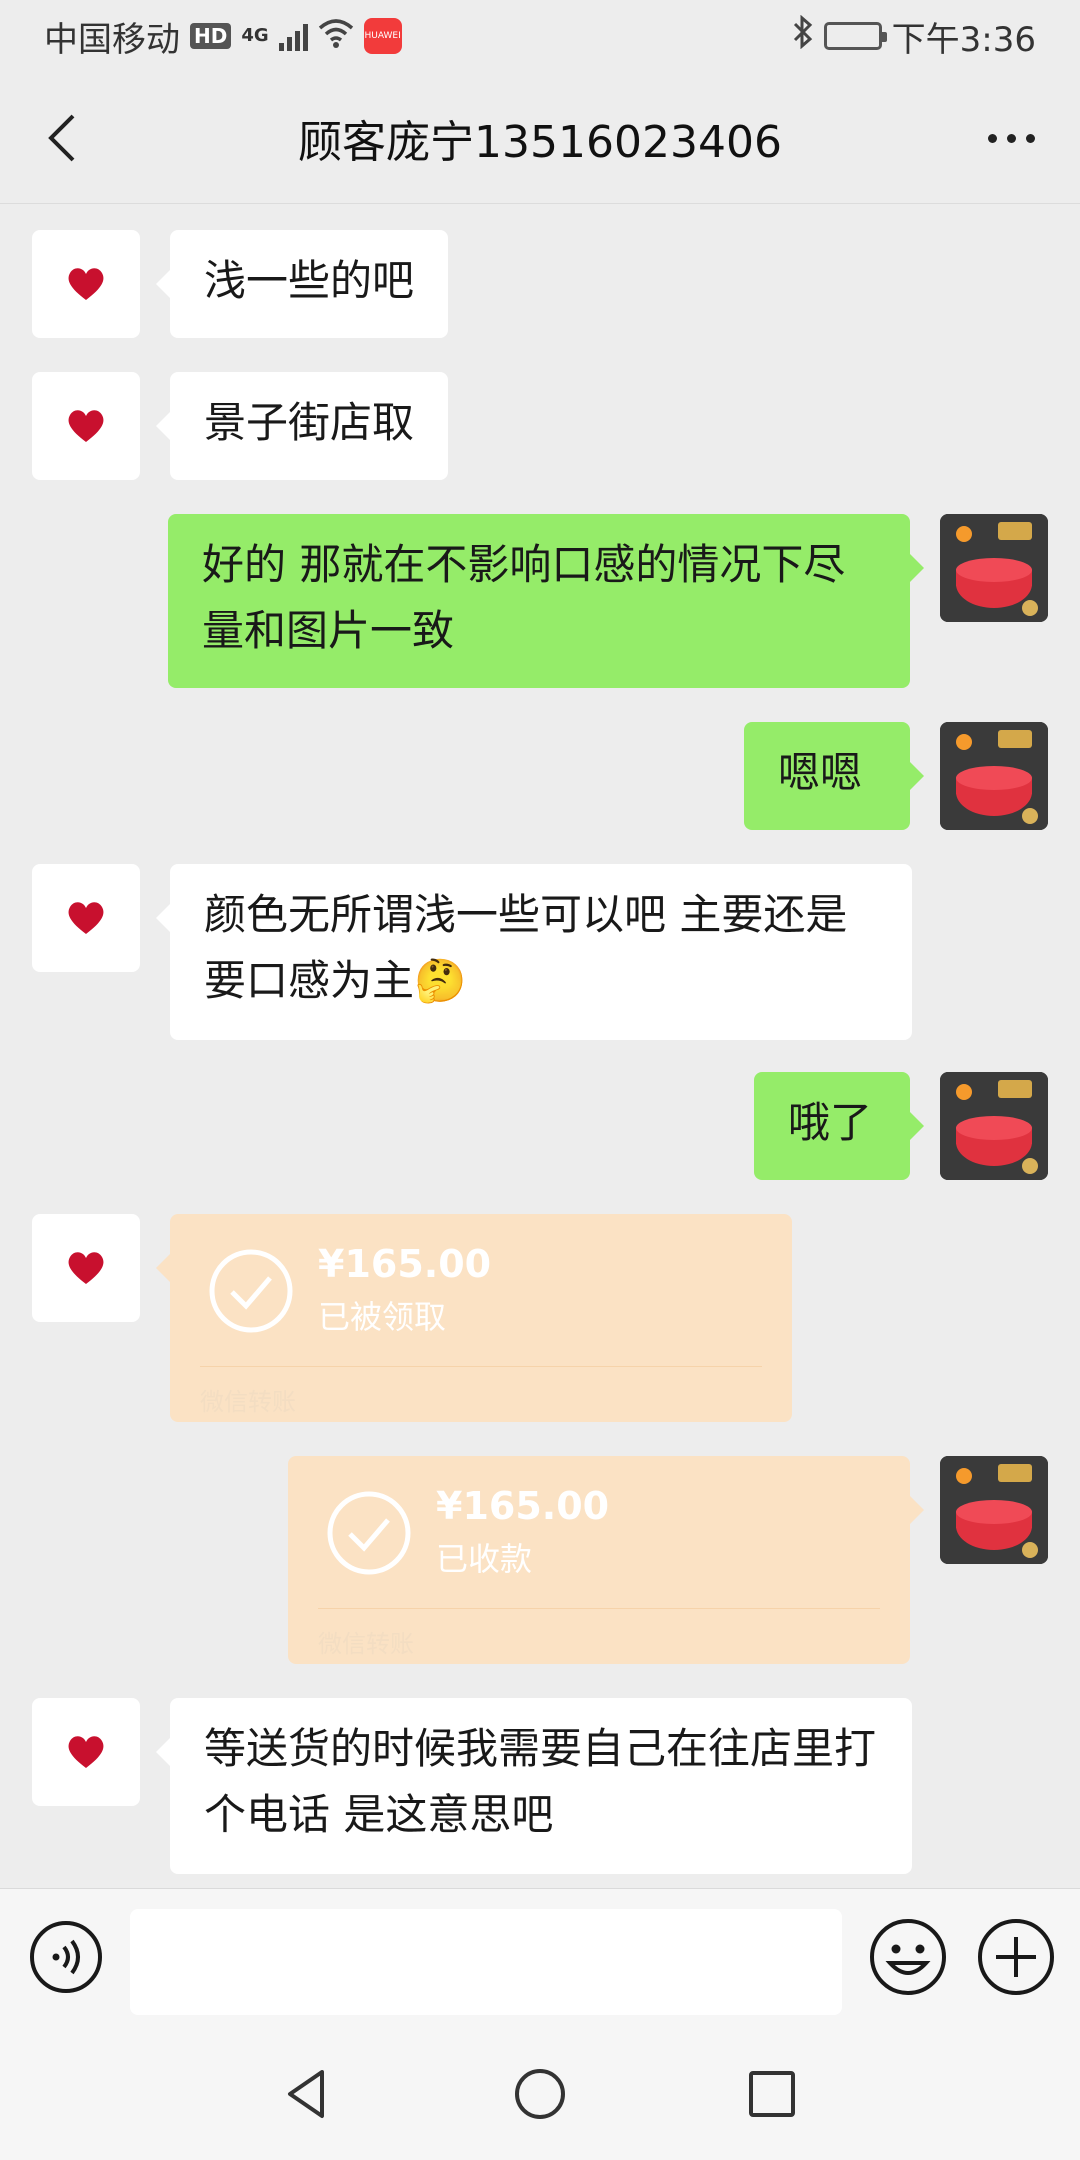  Describe the element at coordinates (524, 597) in the screenshot. I see `message-text: 好的 那就在不影响口感的情况下尽量和图片一致` at that location.